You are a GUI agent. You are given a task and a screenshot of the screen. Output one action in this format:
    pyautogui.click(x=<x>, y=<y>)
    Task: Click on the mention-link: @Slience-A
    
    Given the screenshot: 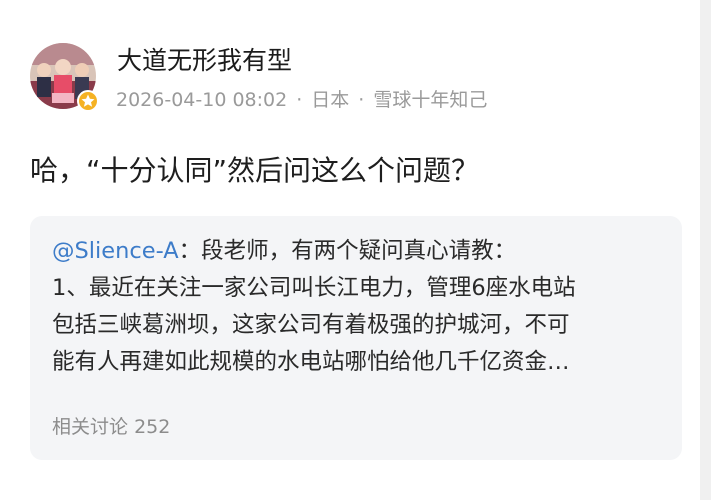 What is the action you would take?
    pyautogui.click(x=115, y=251)
    